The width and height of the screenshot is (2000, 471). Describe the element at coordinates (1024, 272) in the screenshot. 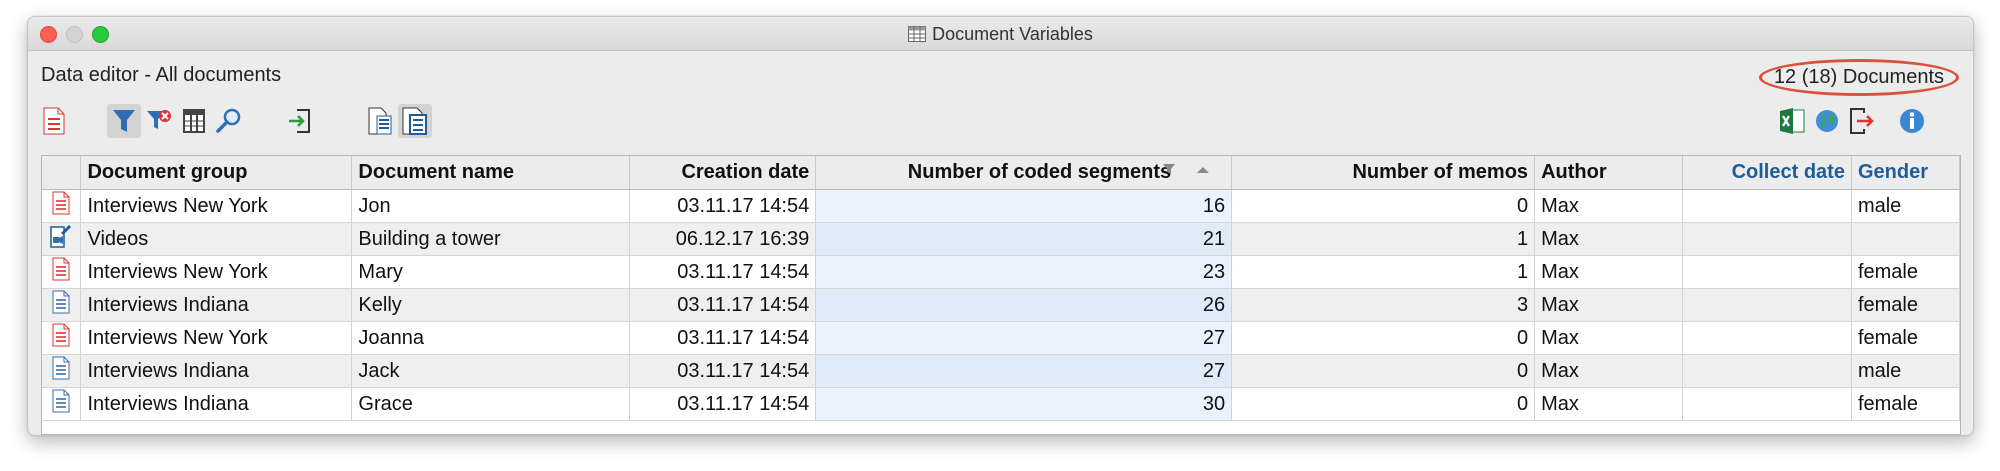

I see `cell-number-of-coded-segments: 23` at that location.